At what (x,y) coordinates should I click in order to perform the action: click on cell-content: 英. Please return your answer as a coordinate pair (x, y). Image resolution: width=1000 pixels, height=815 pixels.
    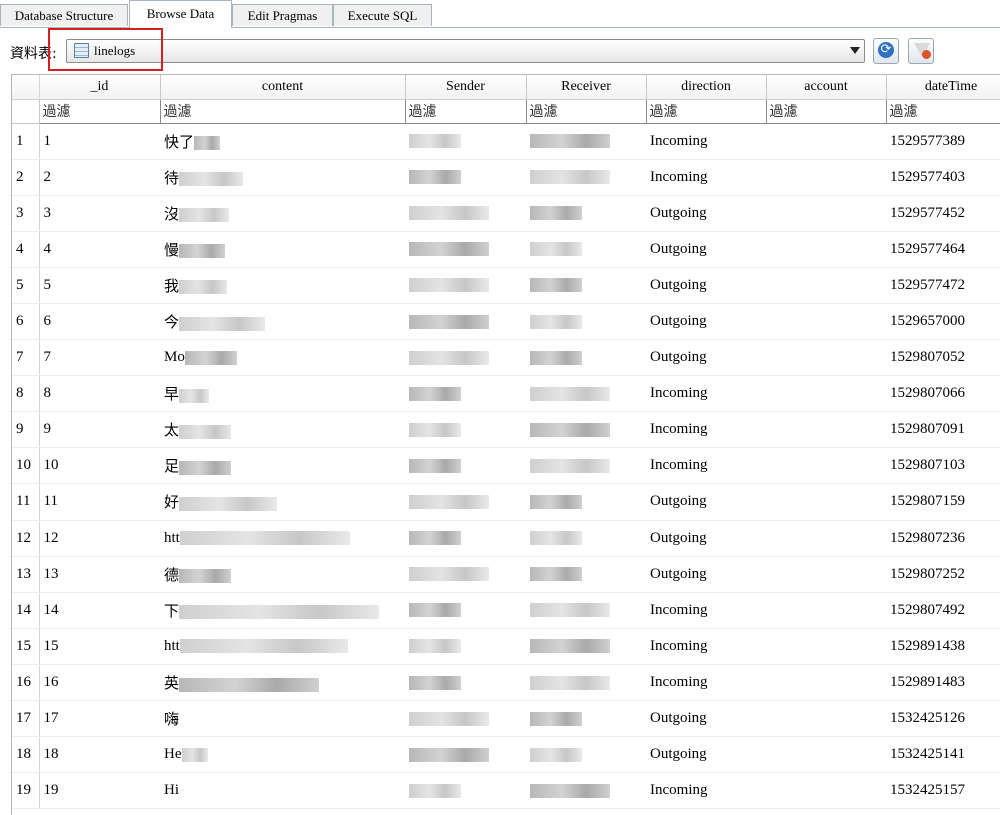
    Looking at the image, I should click on (282, 683).